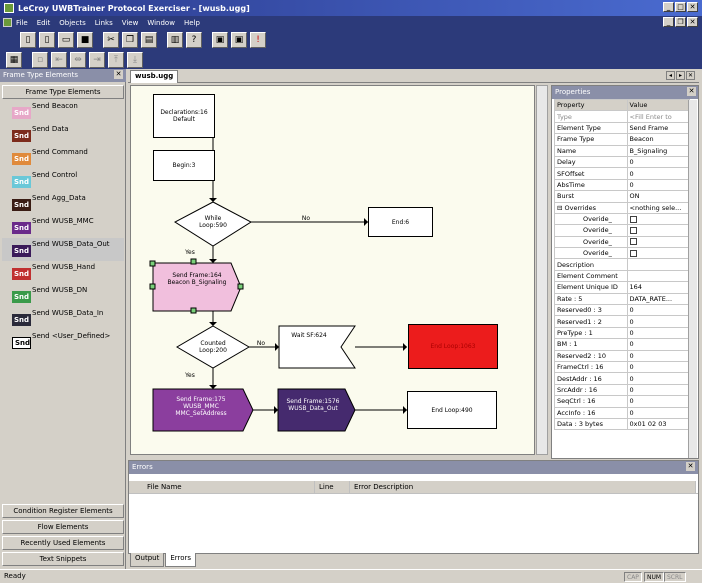  What do you see at coordinates (40, 60) in the screenshot?
I see `pointer-icon: ▫` at bounding box center [40, 60].